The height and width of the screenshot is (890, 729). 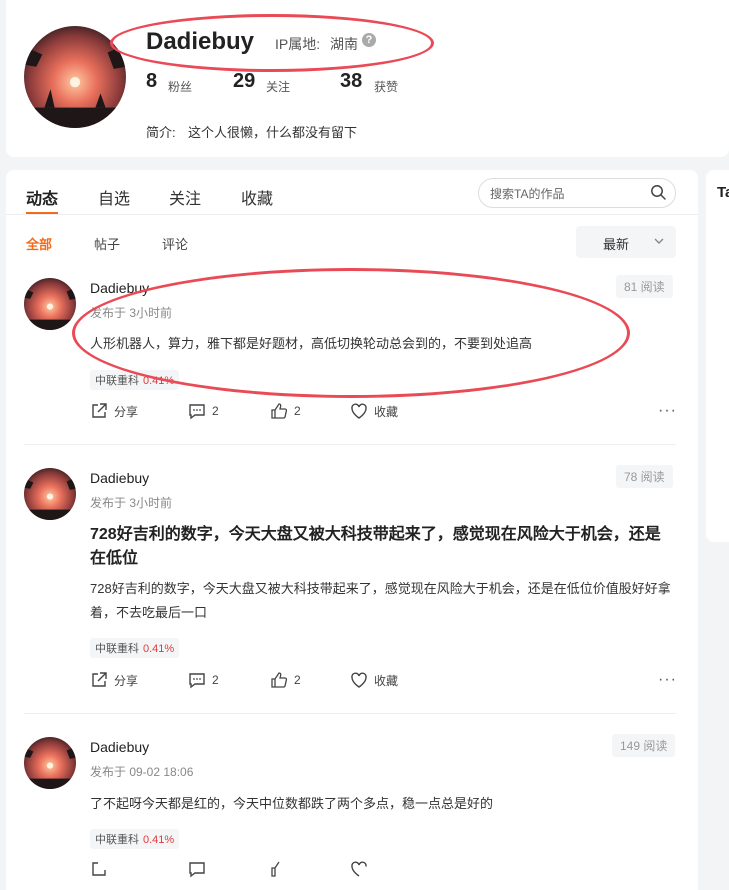 What do you see at coordinates (39, 243) in the screenshot?
I see `subtab-all: 全部` at bounding box center [39, 243].